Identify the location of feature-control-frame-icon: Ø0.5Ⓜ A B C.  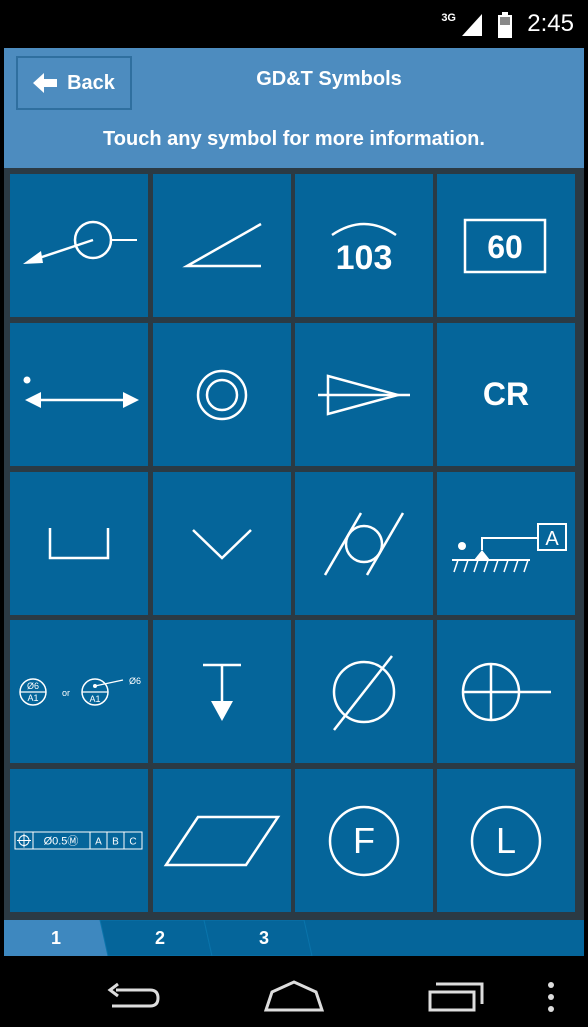
(78, 840).